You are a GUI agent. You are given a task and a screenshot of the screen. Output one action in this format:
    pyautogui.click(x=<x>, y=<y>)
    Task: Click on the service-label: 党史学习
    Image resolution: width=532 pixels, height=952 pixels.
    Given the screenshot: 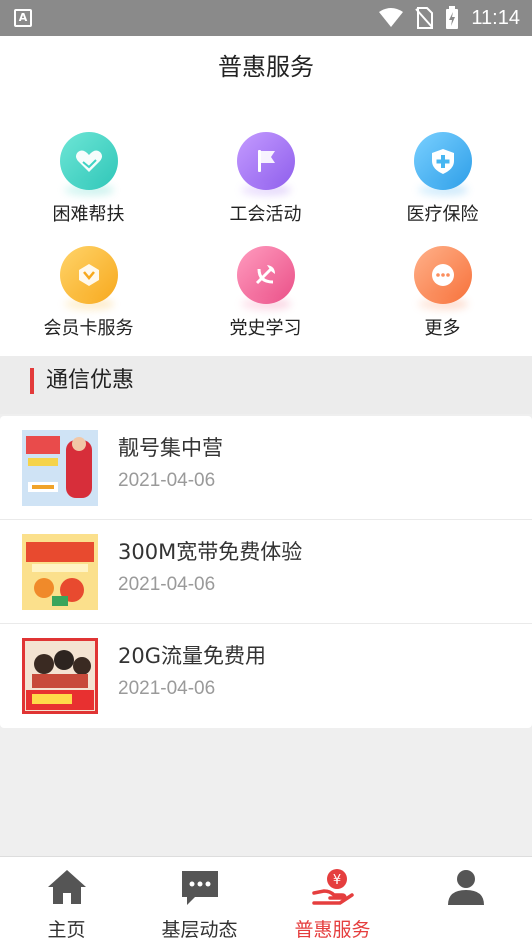 What is the action you would take?
    pyautogui.click(x=265, y=328)
    